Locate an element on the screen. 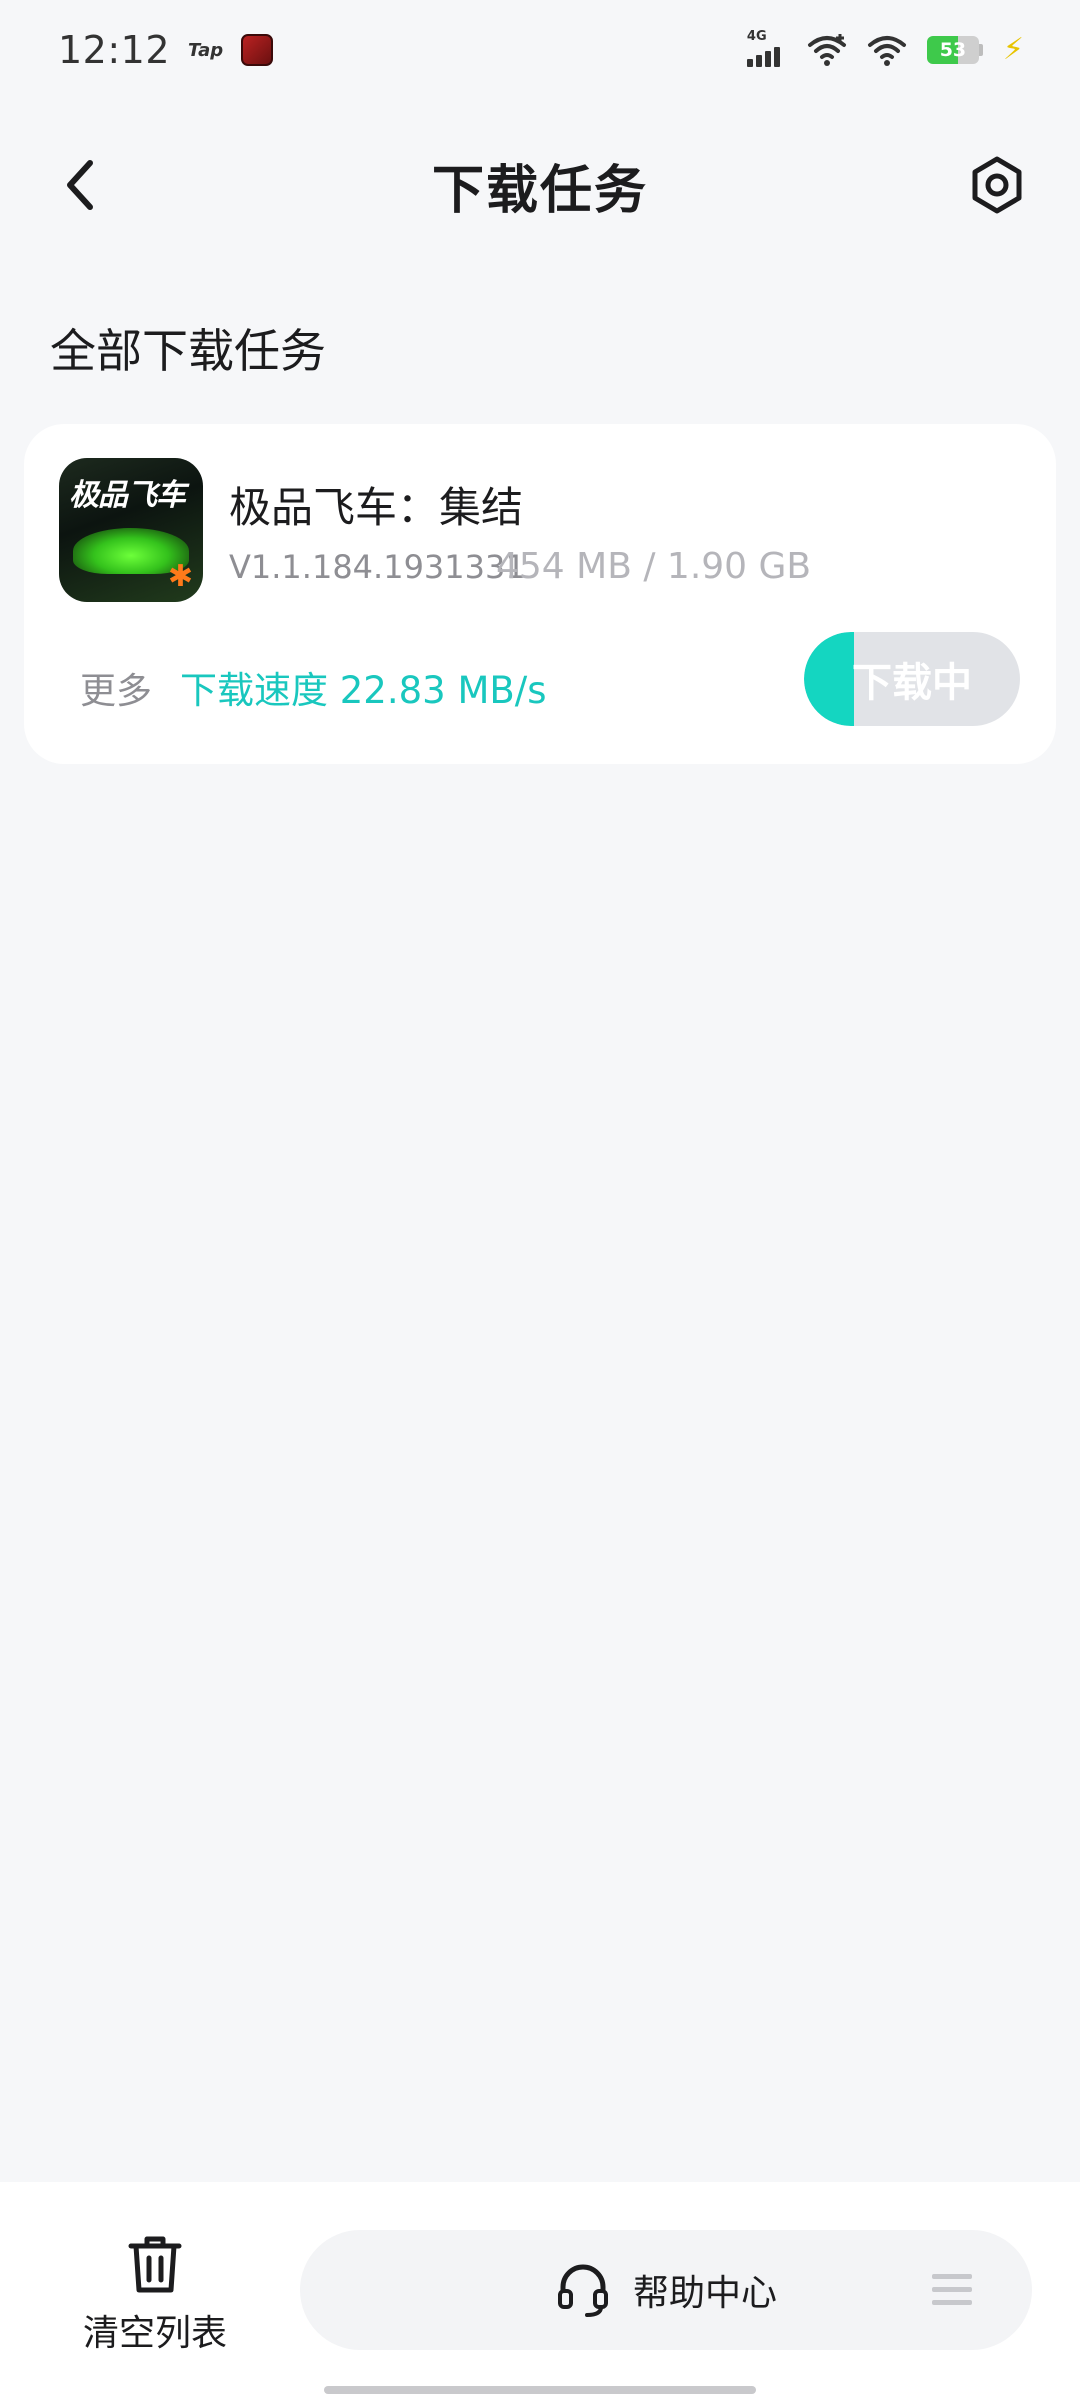 The width and height of the screenshot is (1080, 2400). game-name: 极品飞车：集结 is located at coordinates (376, 507).